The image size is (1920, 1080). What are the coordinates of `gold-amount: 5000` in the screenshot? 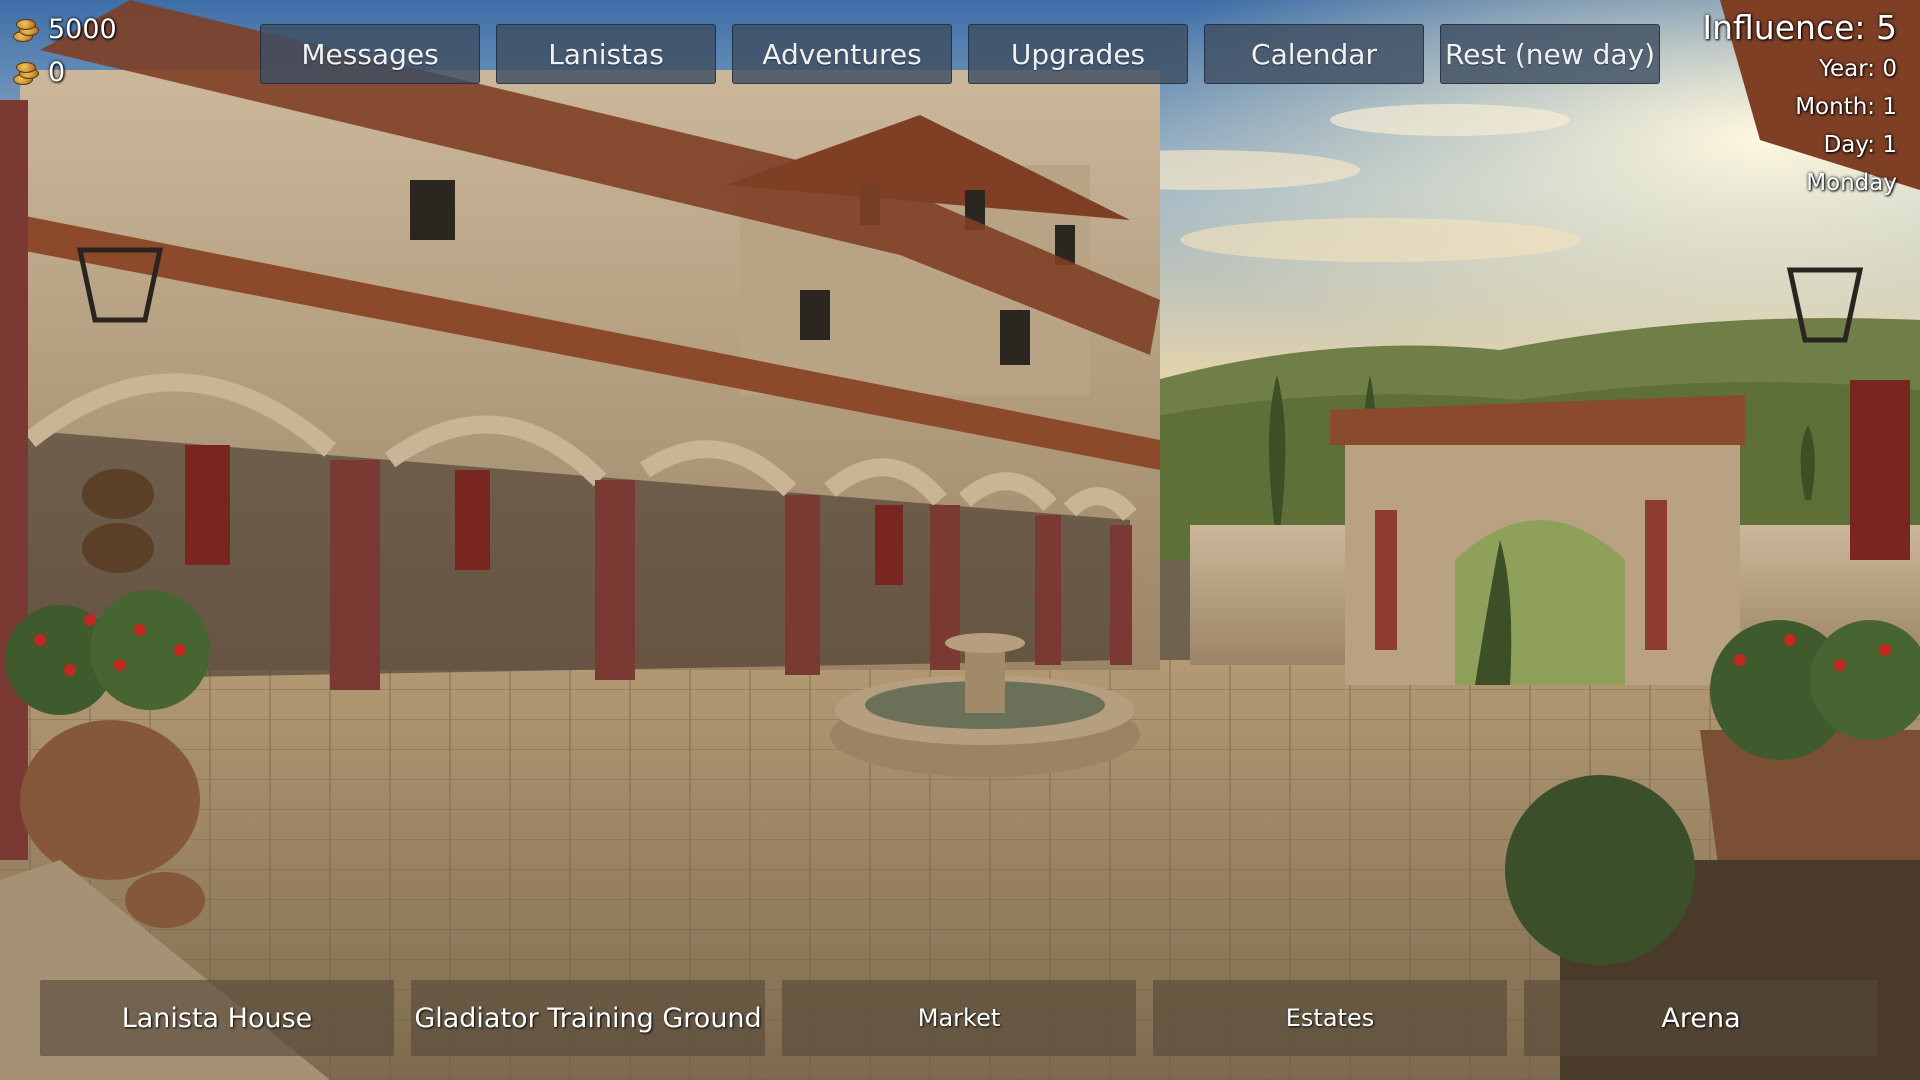 It's located at (82, 29).